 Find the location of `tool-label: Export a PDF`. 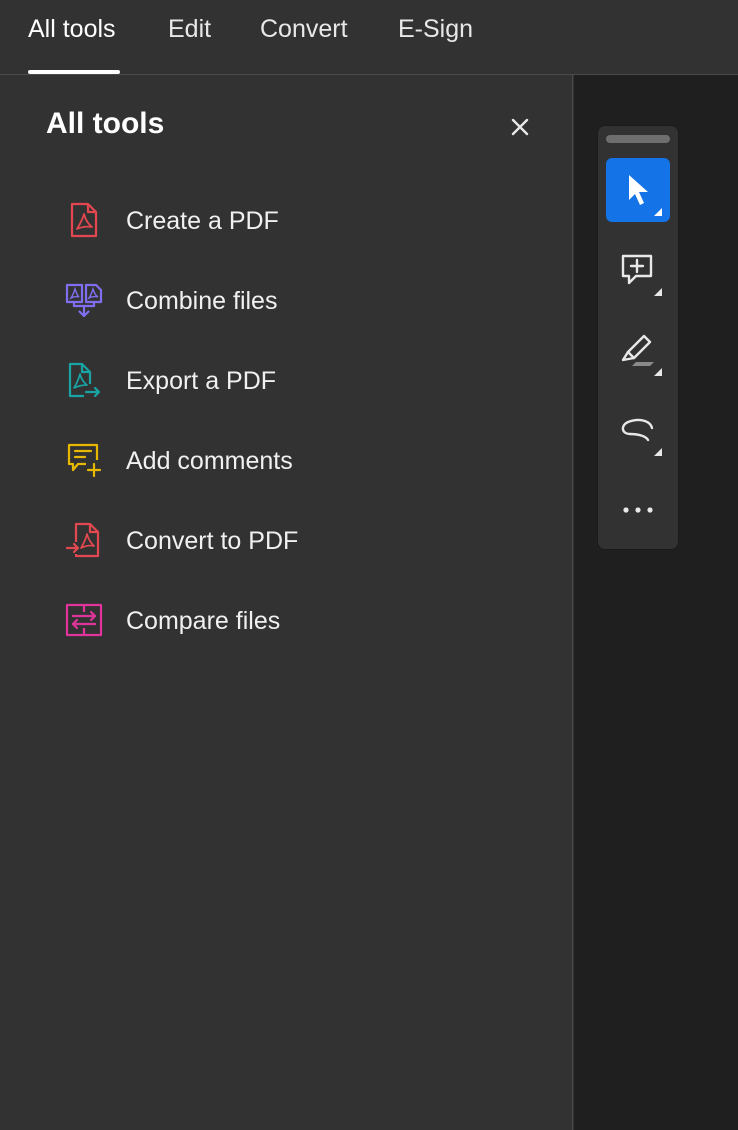

tool-label: Export a PDF is located at coordinates (201, 381).